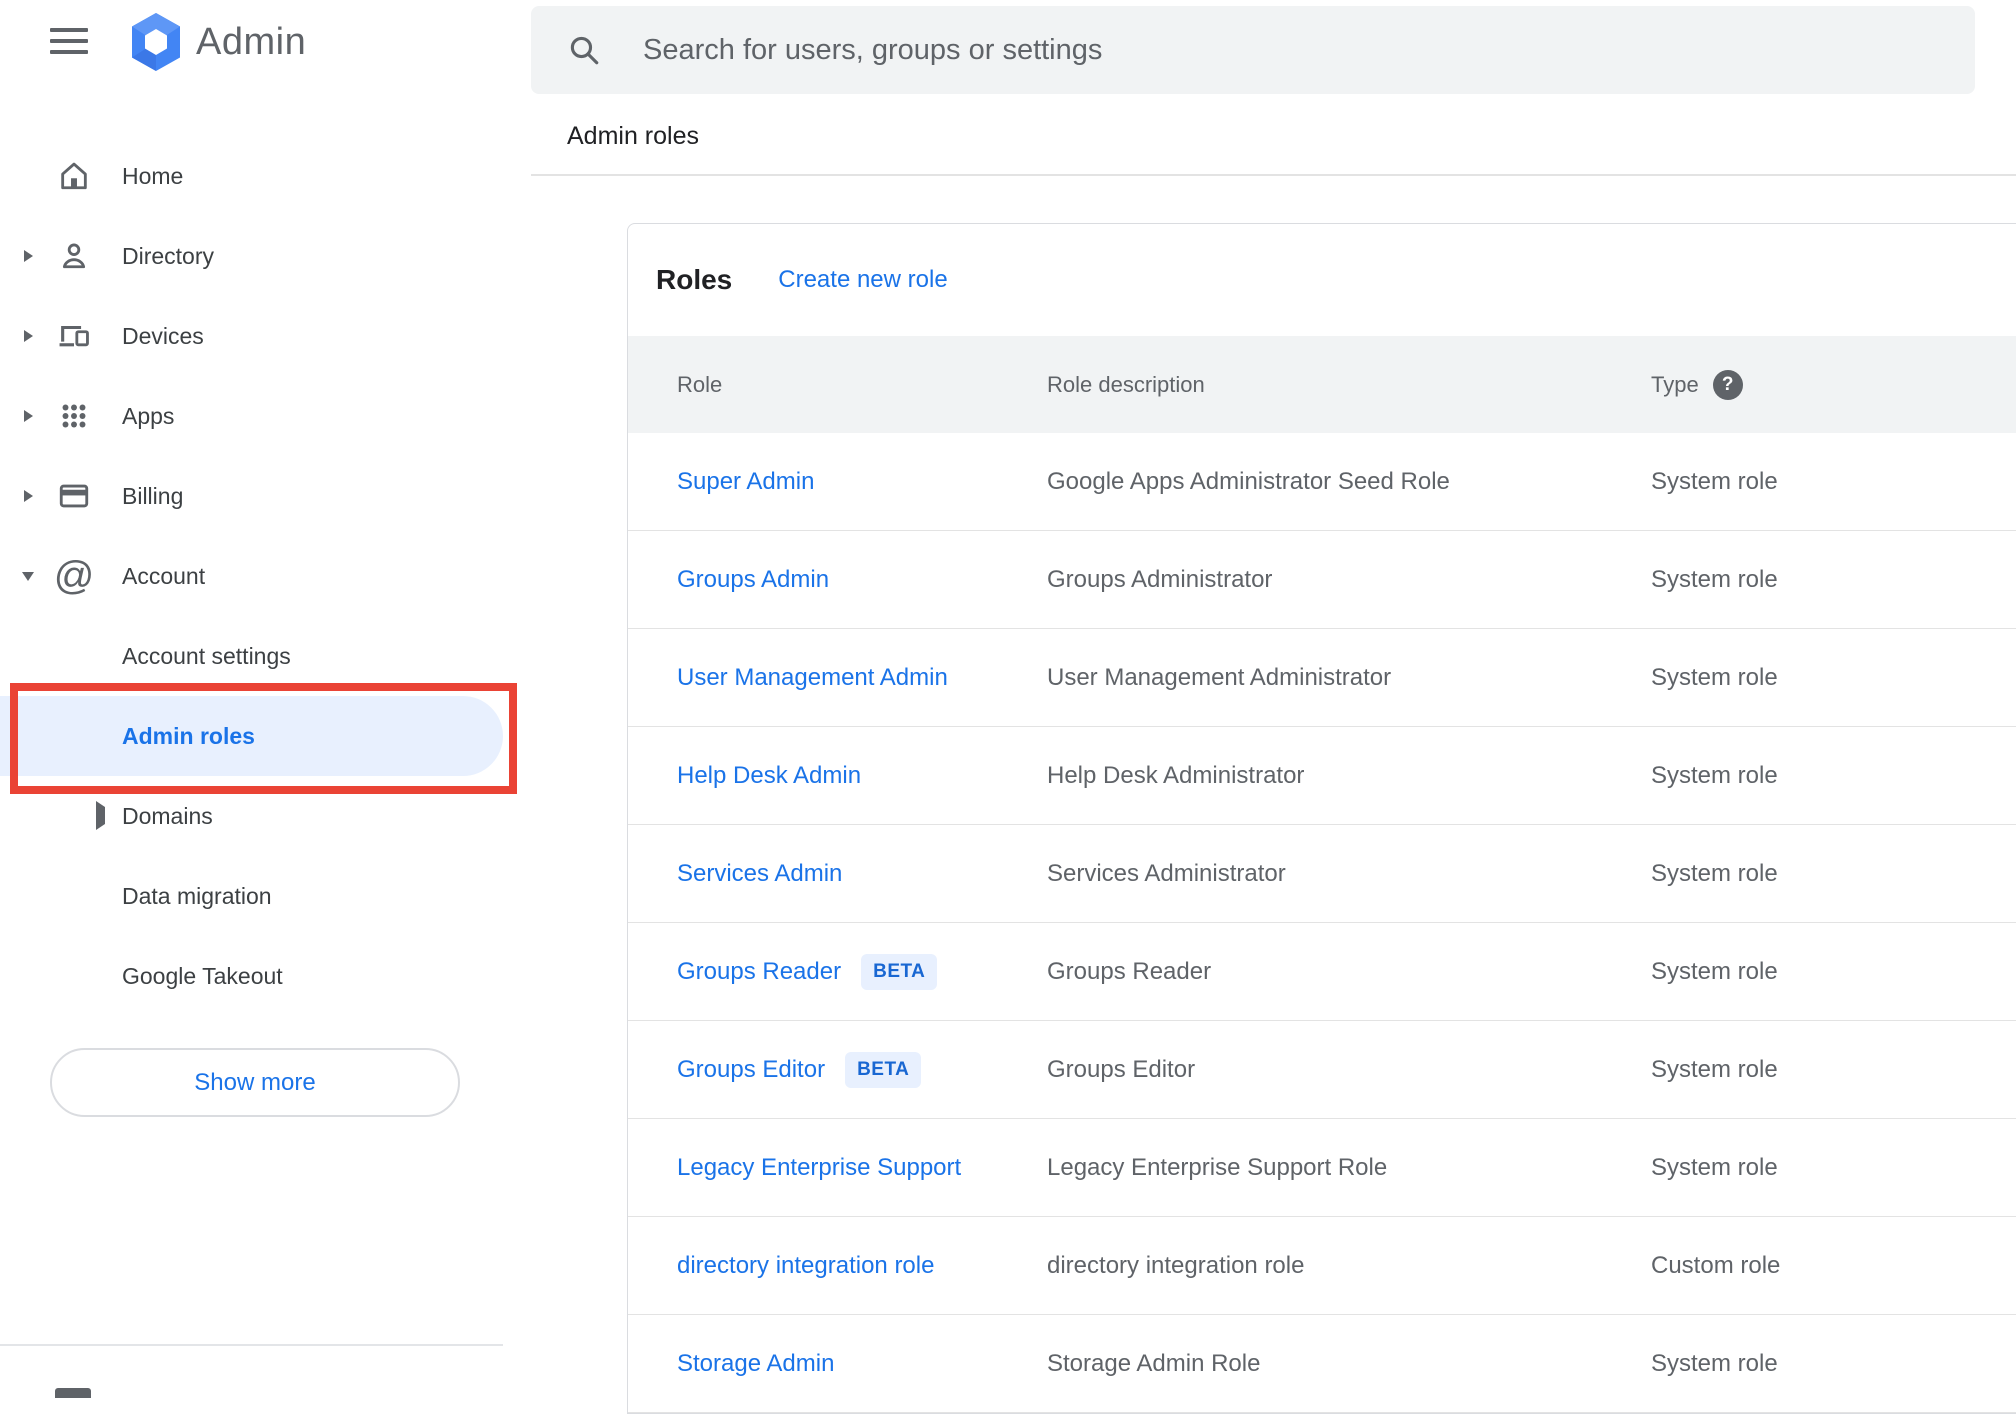 This screenshot has height=1414, width=2016. Describe the element at coordinates (251, 41) in the screenshot. I see `logo-product-name: Admin` at that location.